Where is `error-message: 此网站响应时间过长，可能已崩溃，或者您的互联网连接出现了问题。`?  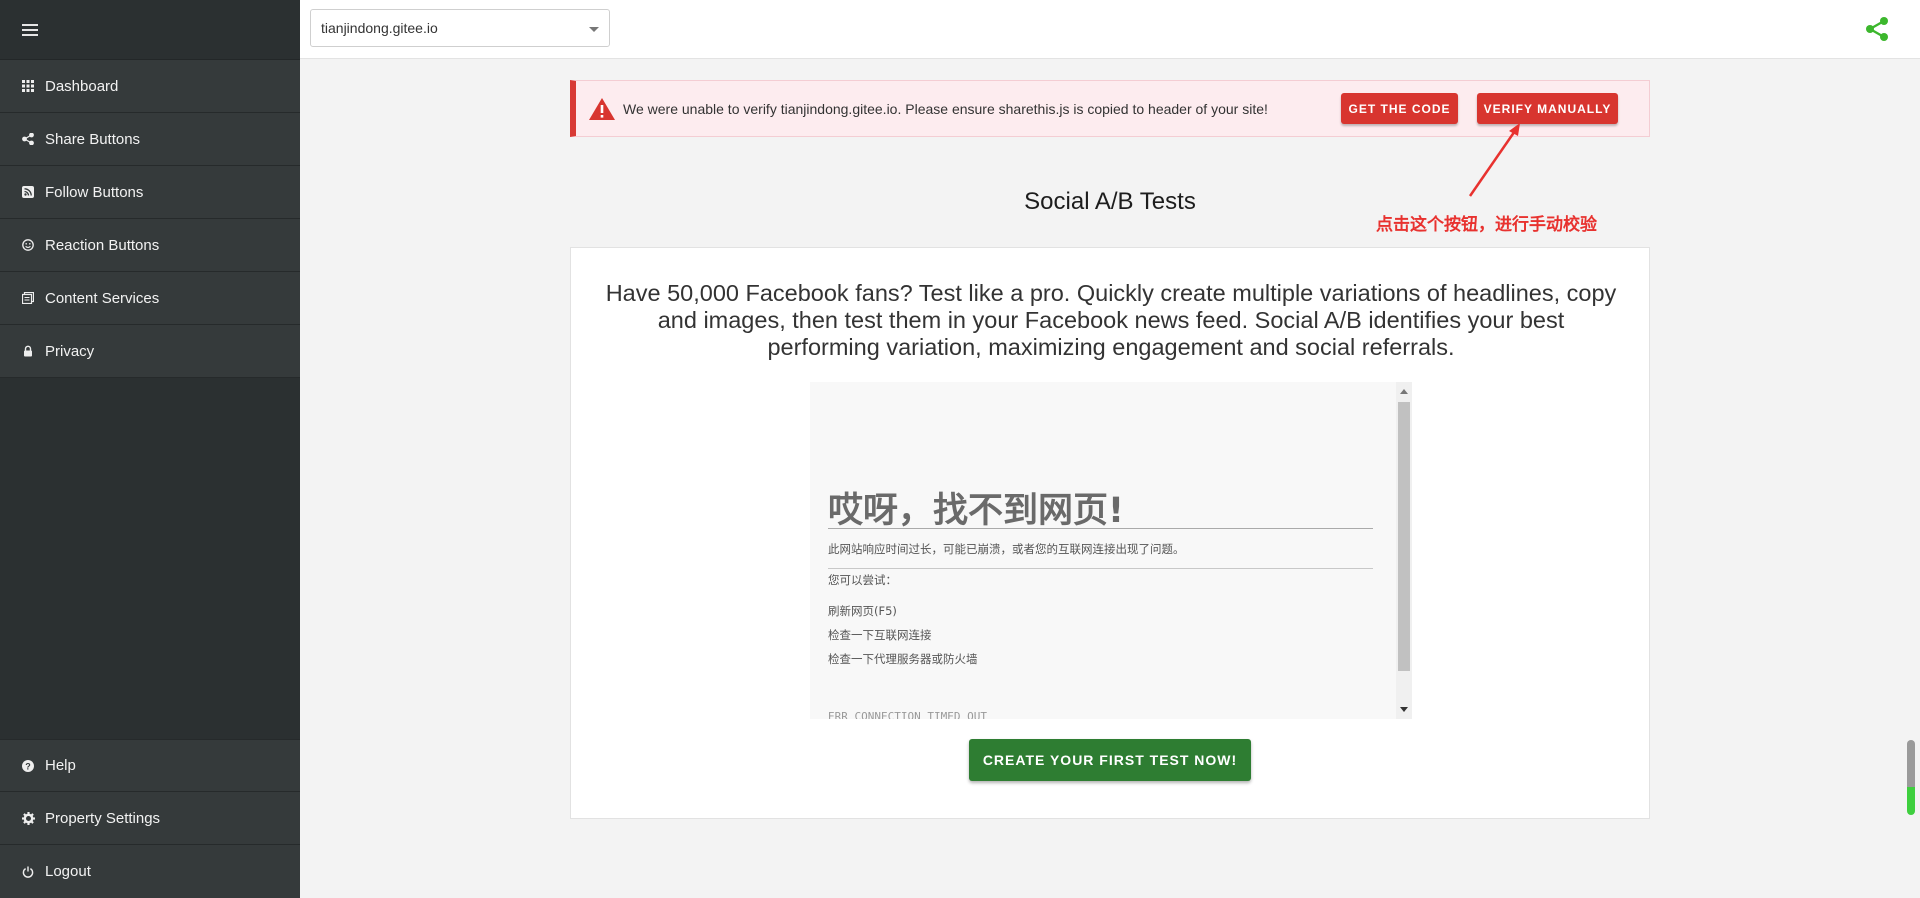 error-message: 此网站响应时间过长，可能已崩溃，或者您的互联网连接出现了问题。 is located at coordinates (1006, 549).